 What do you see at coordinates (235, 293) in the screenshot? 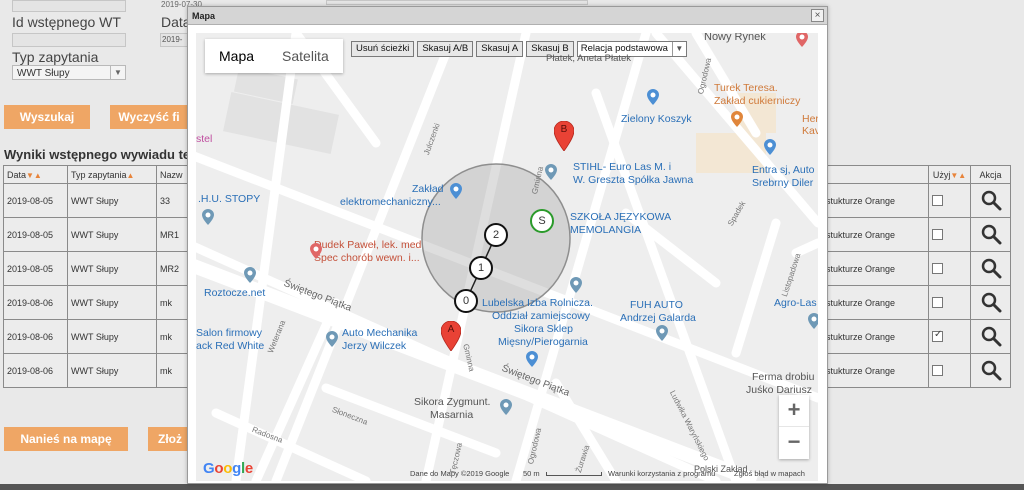
I see `place-label: Roztocze.net` at bounding box center [235, 293].